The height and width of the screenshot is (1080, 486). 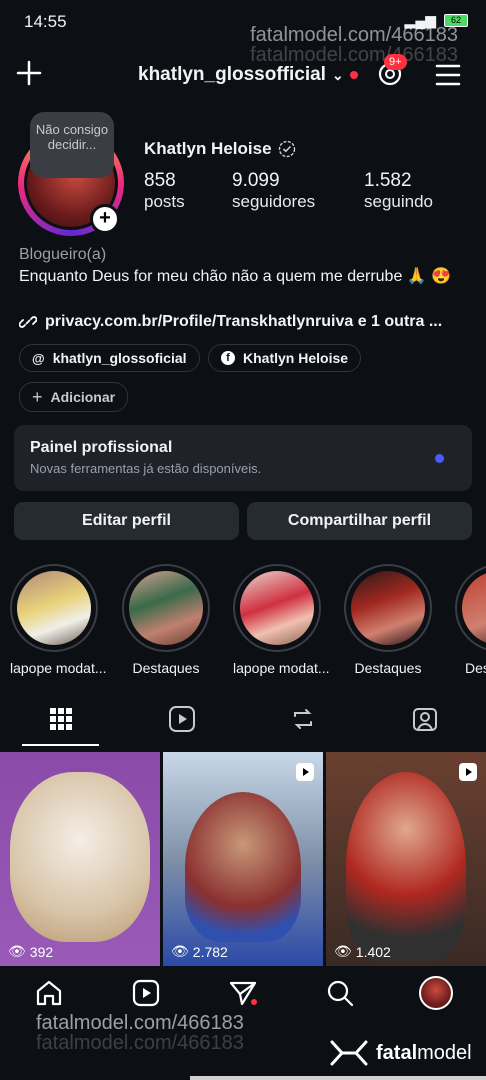 What do you see at coordinates (274, 201) in the screenshot?
I see `stat-label: seguidores` at bounding box center [274, 201].